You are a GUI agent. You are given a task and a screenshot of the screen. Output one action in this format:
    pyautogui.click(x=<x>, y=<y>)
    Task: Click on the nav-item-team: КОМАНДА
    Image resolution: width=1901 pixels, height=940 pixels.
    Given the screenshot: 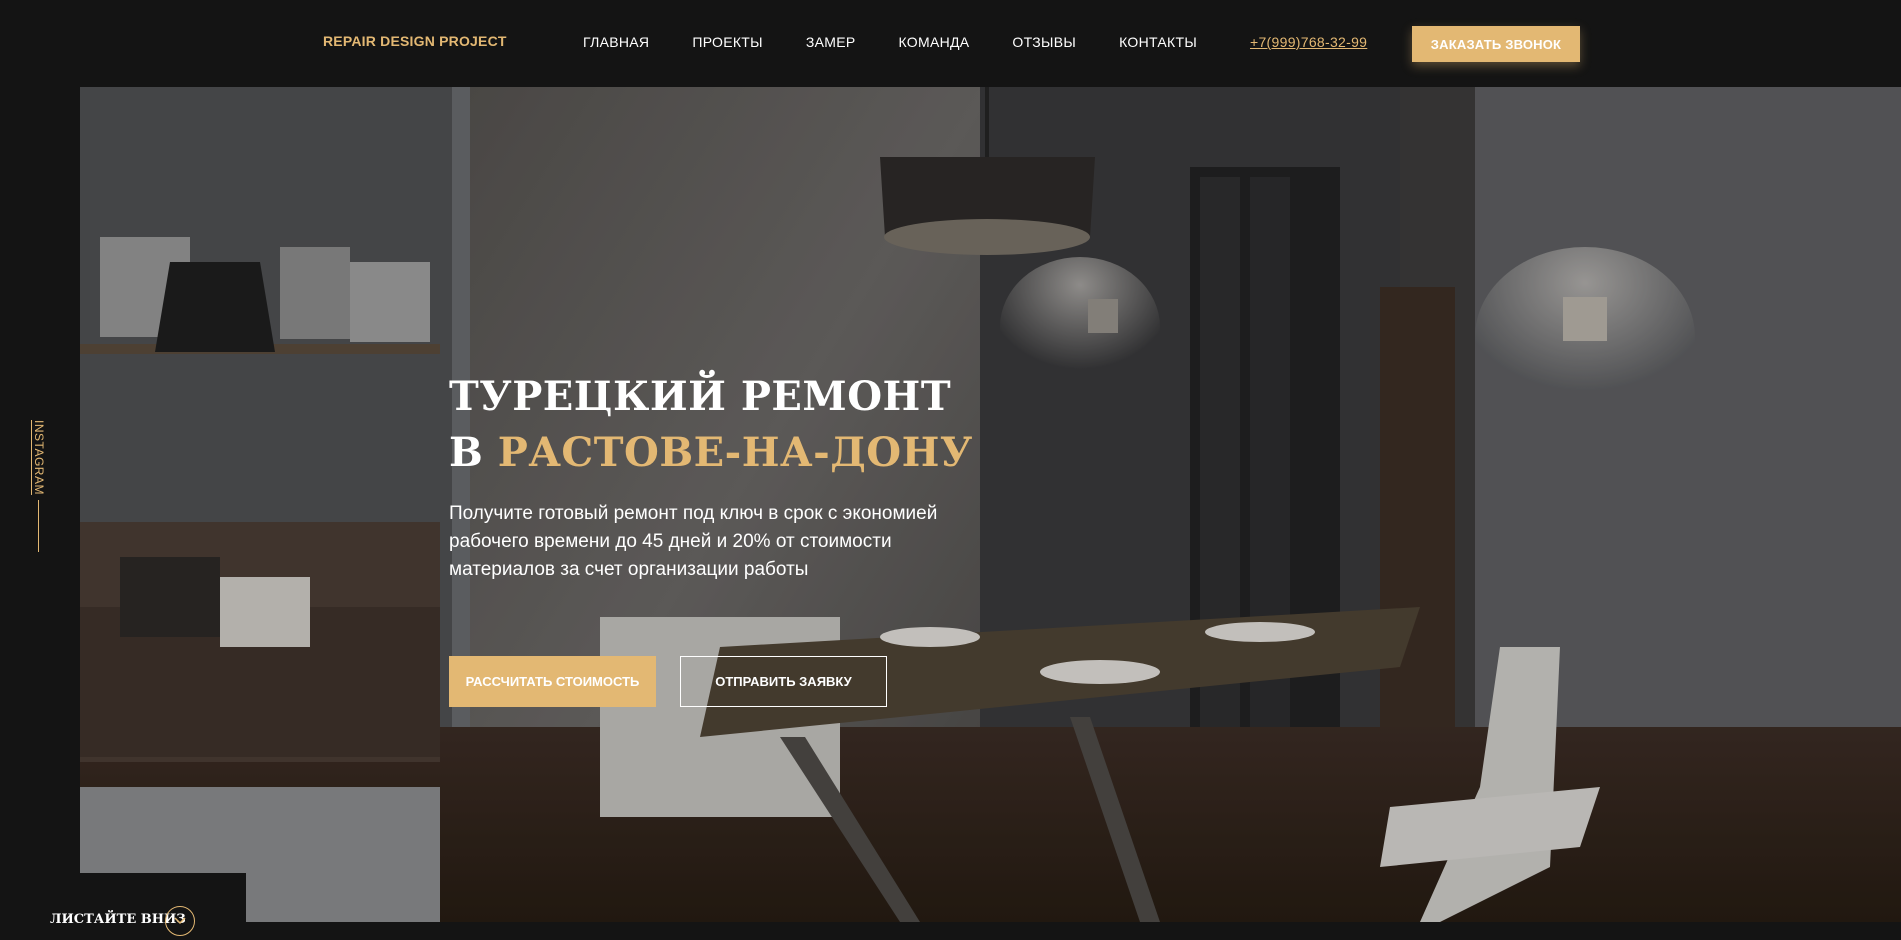 What is the action you would take?
    pyautogui.click(x=934, y=42)
    